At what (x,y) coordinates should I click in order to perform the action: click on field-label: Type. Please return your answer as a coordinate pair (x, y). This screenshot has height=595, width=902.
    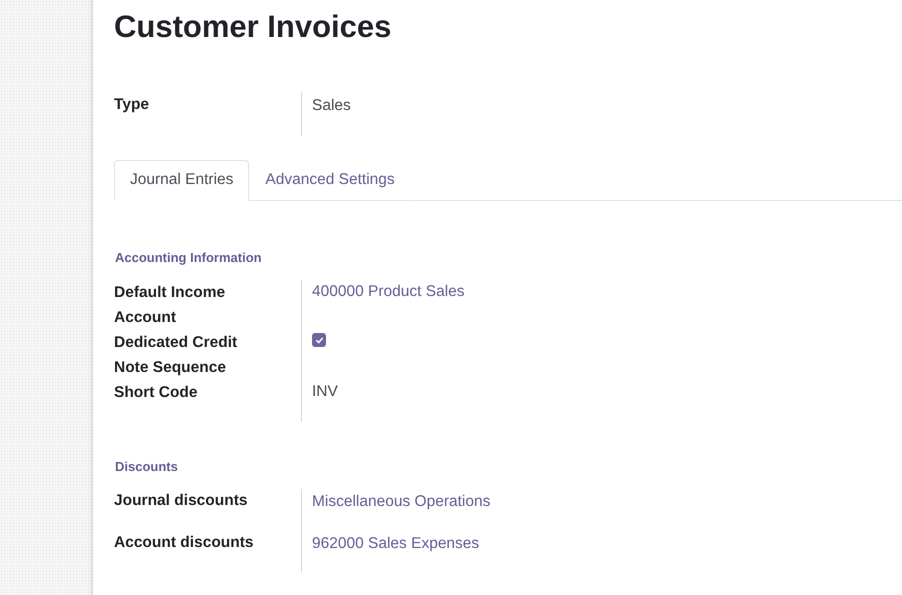
    Looking at the image, I should click on (132, 105).